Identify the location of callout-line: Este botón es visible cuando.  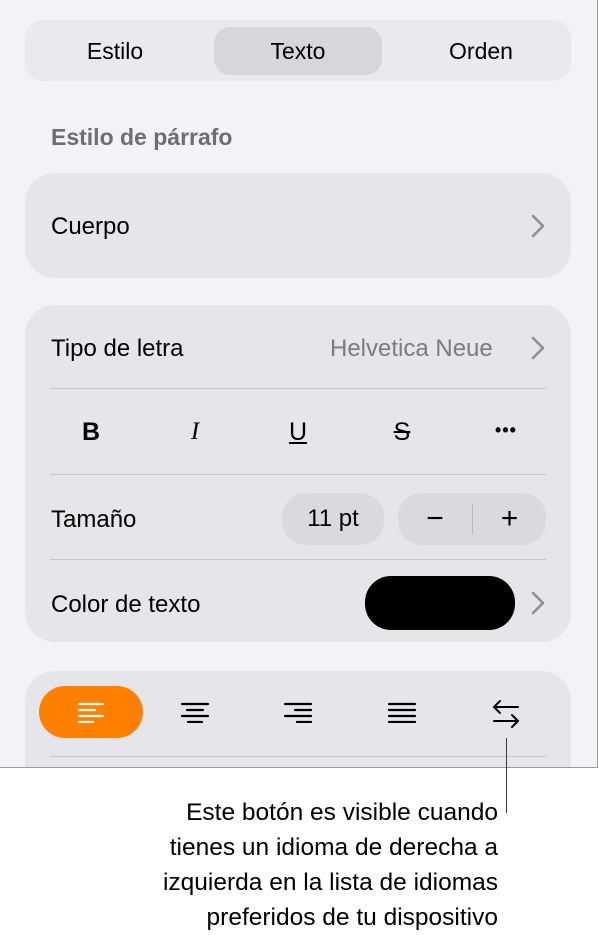
(342, 812).